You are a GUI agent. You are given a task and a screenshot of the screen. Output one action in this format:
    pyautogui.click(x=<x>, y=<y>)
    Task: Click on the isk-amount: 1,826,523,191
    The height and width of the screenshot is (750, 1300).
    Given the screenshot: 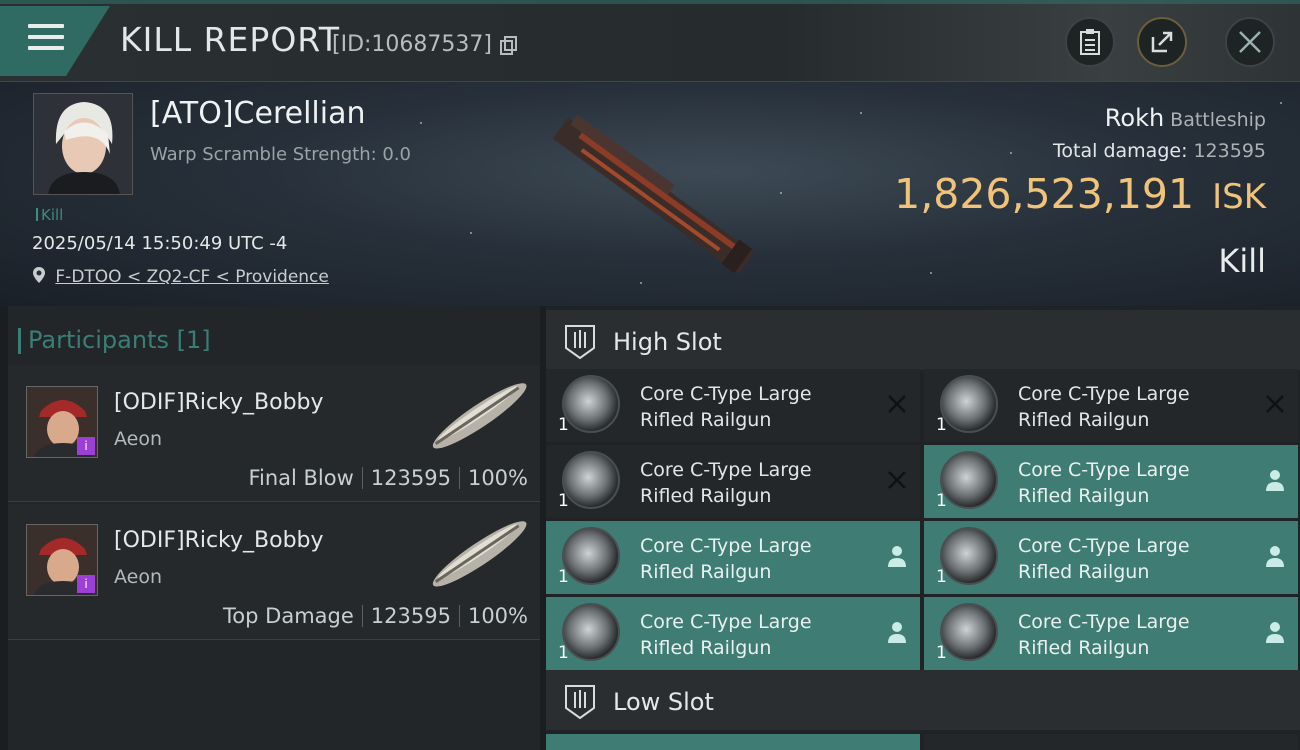 What is the action you would take?
    pyautogui.click(x=1044, y=194)
    